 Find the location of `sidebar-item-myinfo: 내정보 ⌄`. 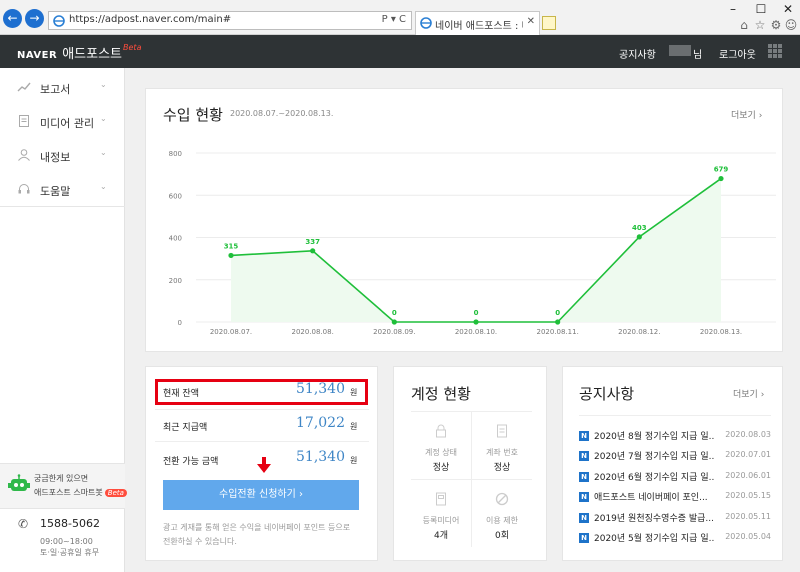

sidebar-item-myinfo: 내정보 ⌄ is located at coordinates (62, 155).